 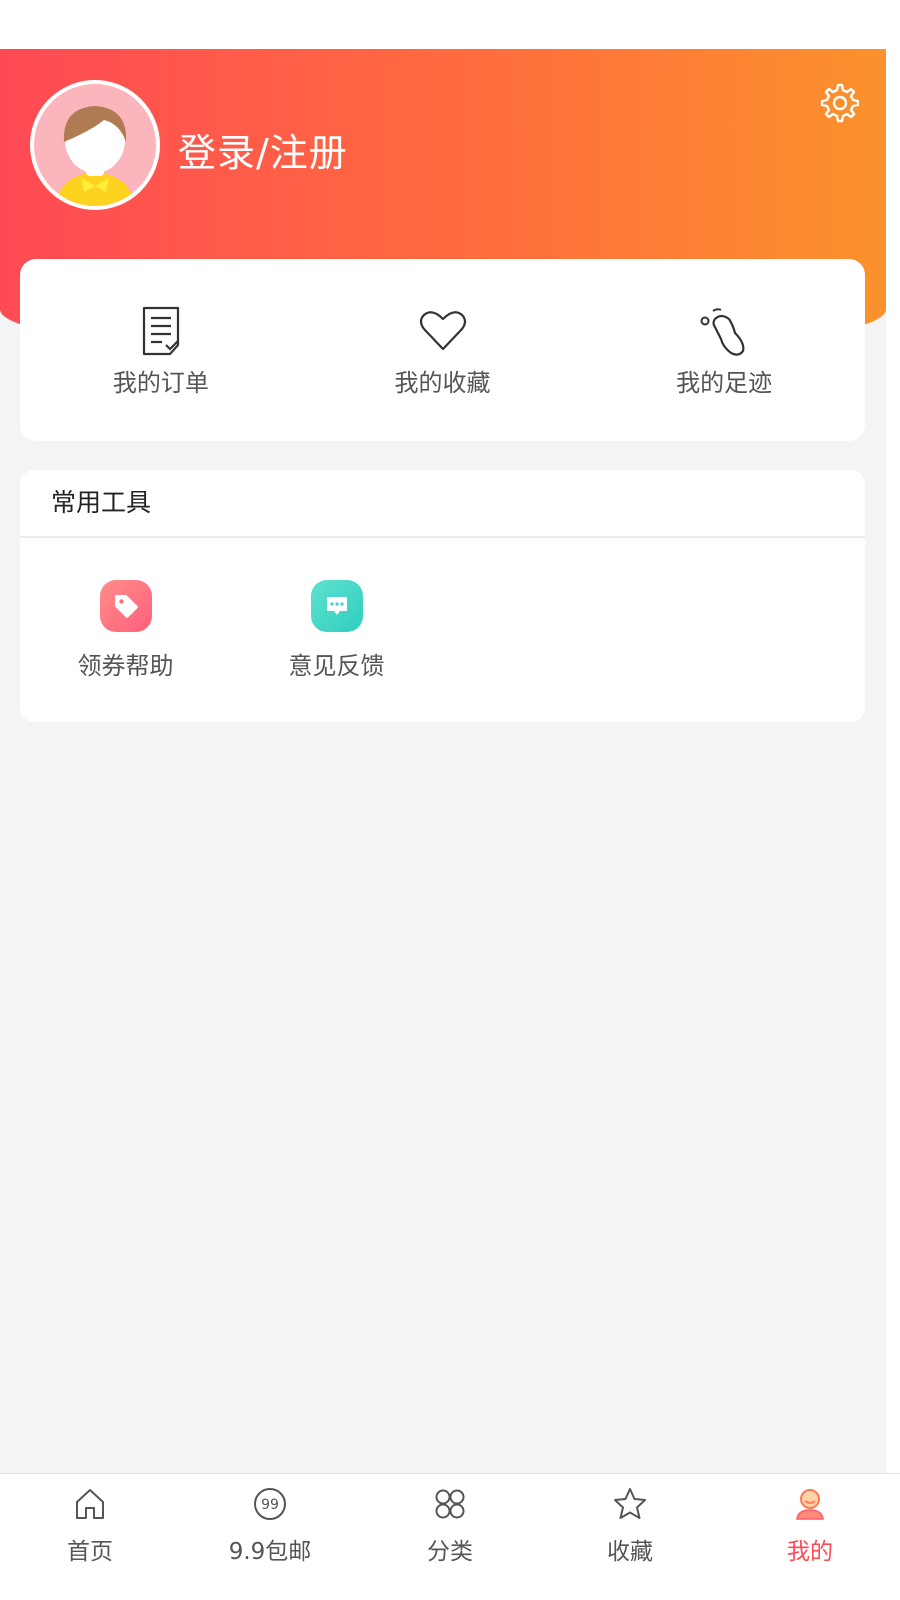 I want to click on tools-grid: 领券帮助 意见反馈, so click(x=442, y=609).